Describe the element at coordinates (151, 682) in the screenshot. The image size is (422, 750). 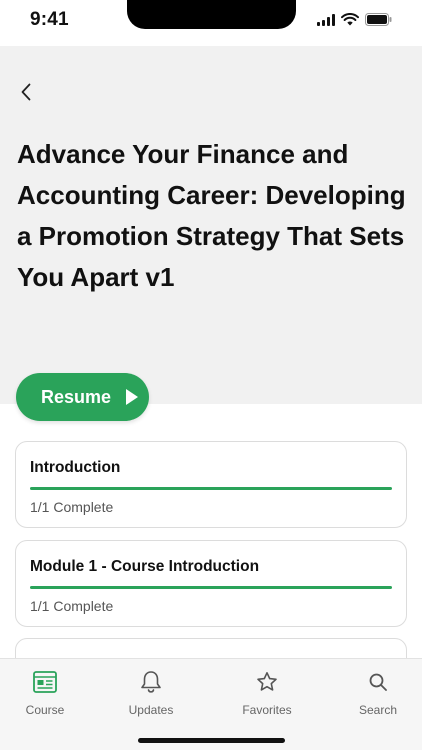
I see `bell-icon` at that location.